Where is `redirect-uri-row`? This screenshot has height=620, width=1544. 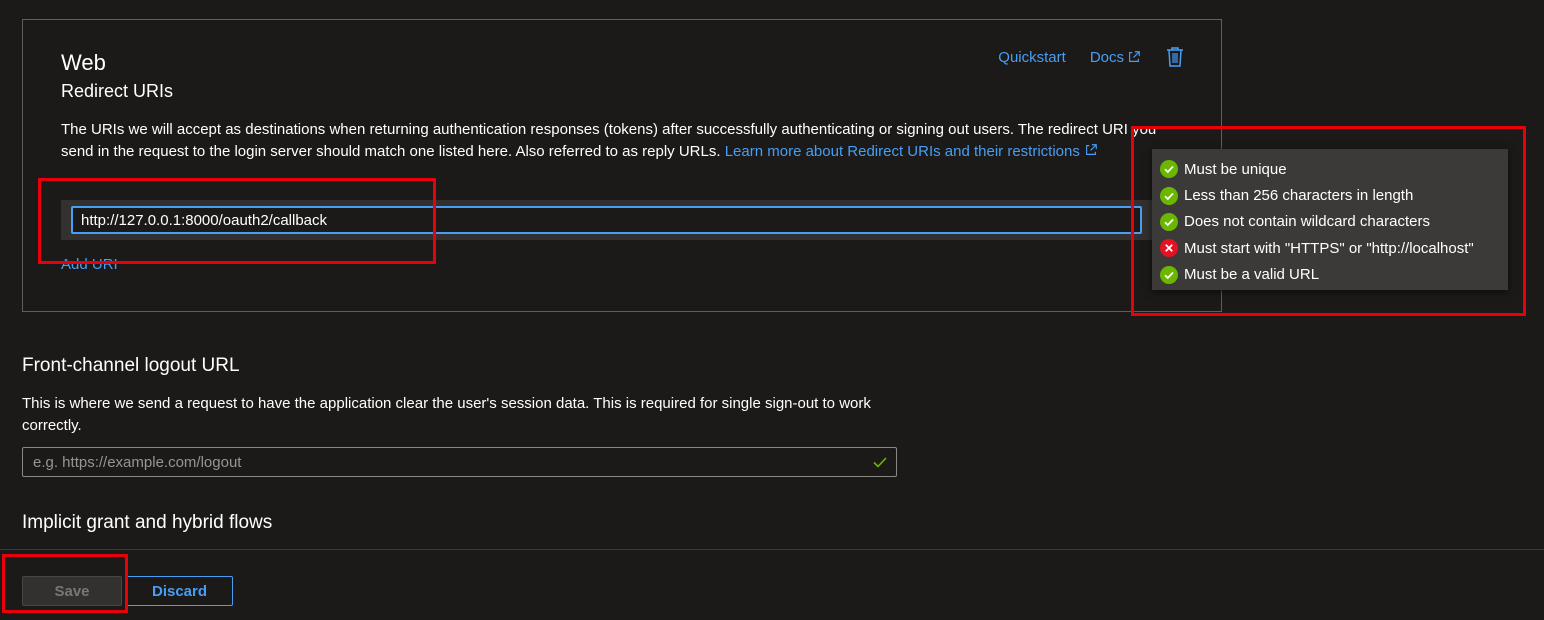 redirect-uri-row is located at coordinates (623, 220).